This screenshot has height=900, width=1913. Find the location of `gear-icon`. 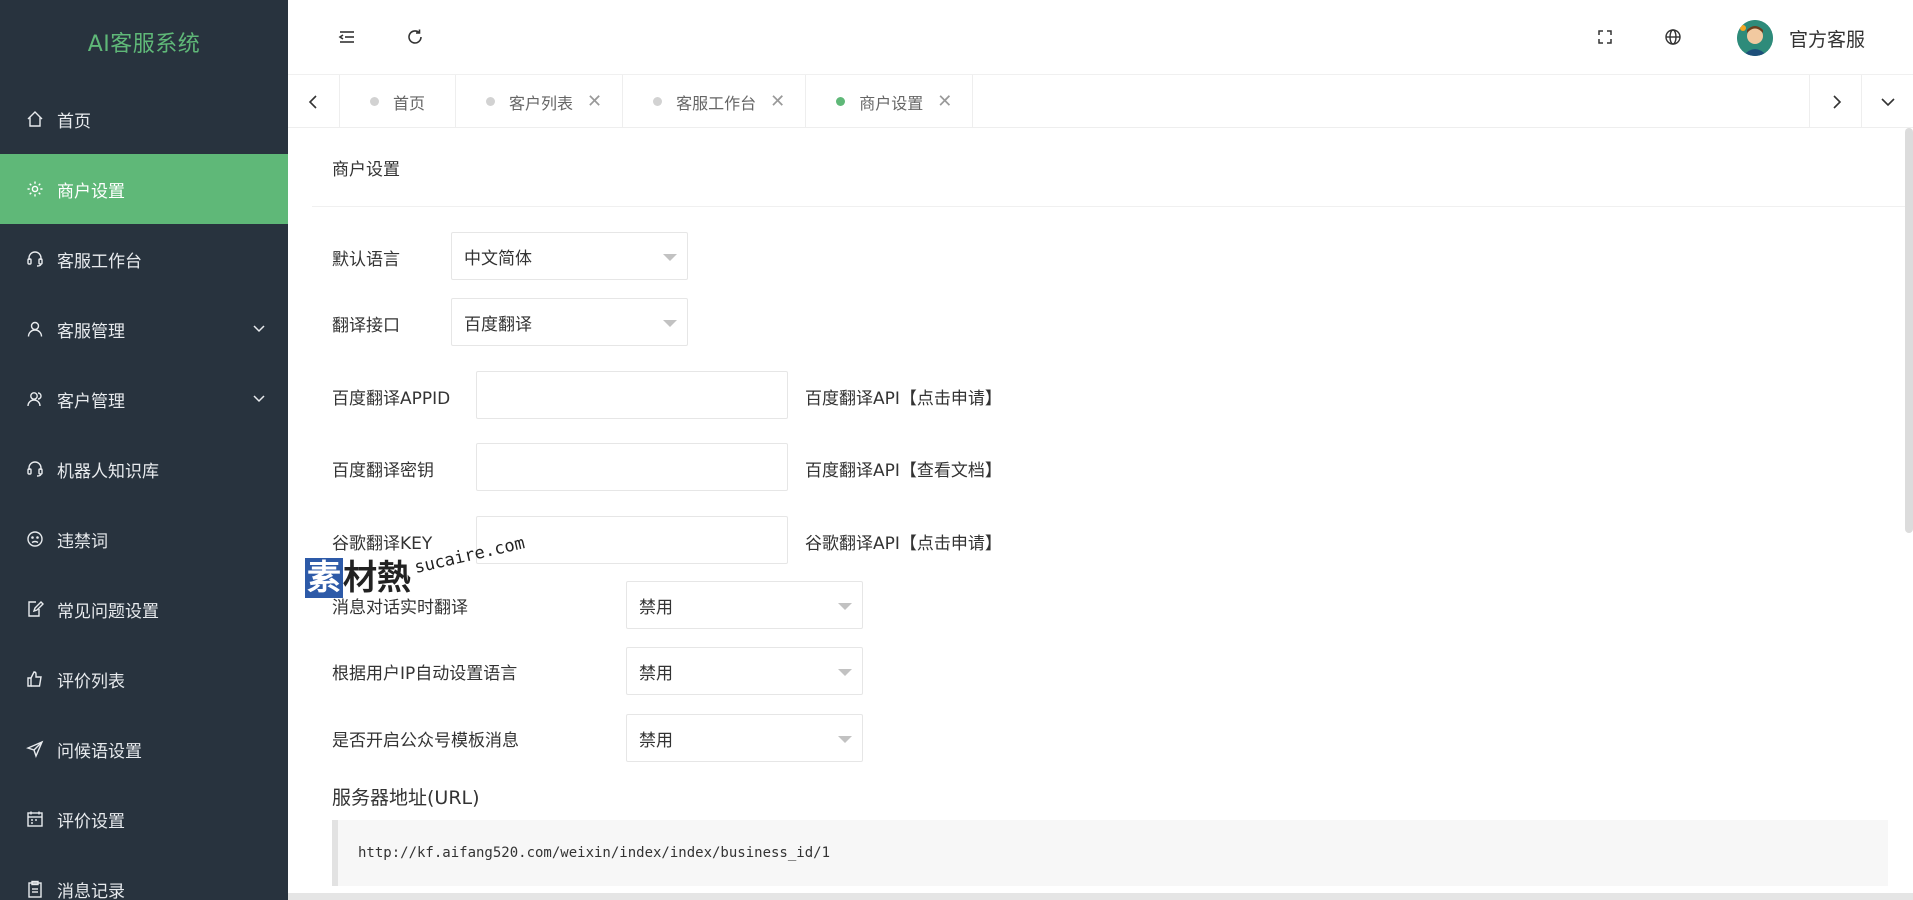

gear-icon is located at coordinates (35, 189).